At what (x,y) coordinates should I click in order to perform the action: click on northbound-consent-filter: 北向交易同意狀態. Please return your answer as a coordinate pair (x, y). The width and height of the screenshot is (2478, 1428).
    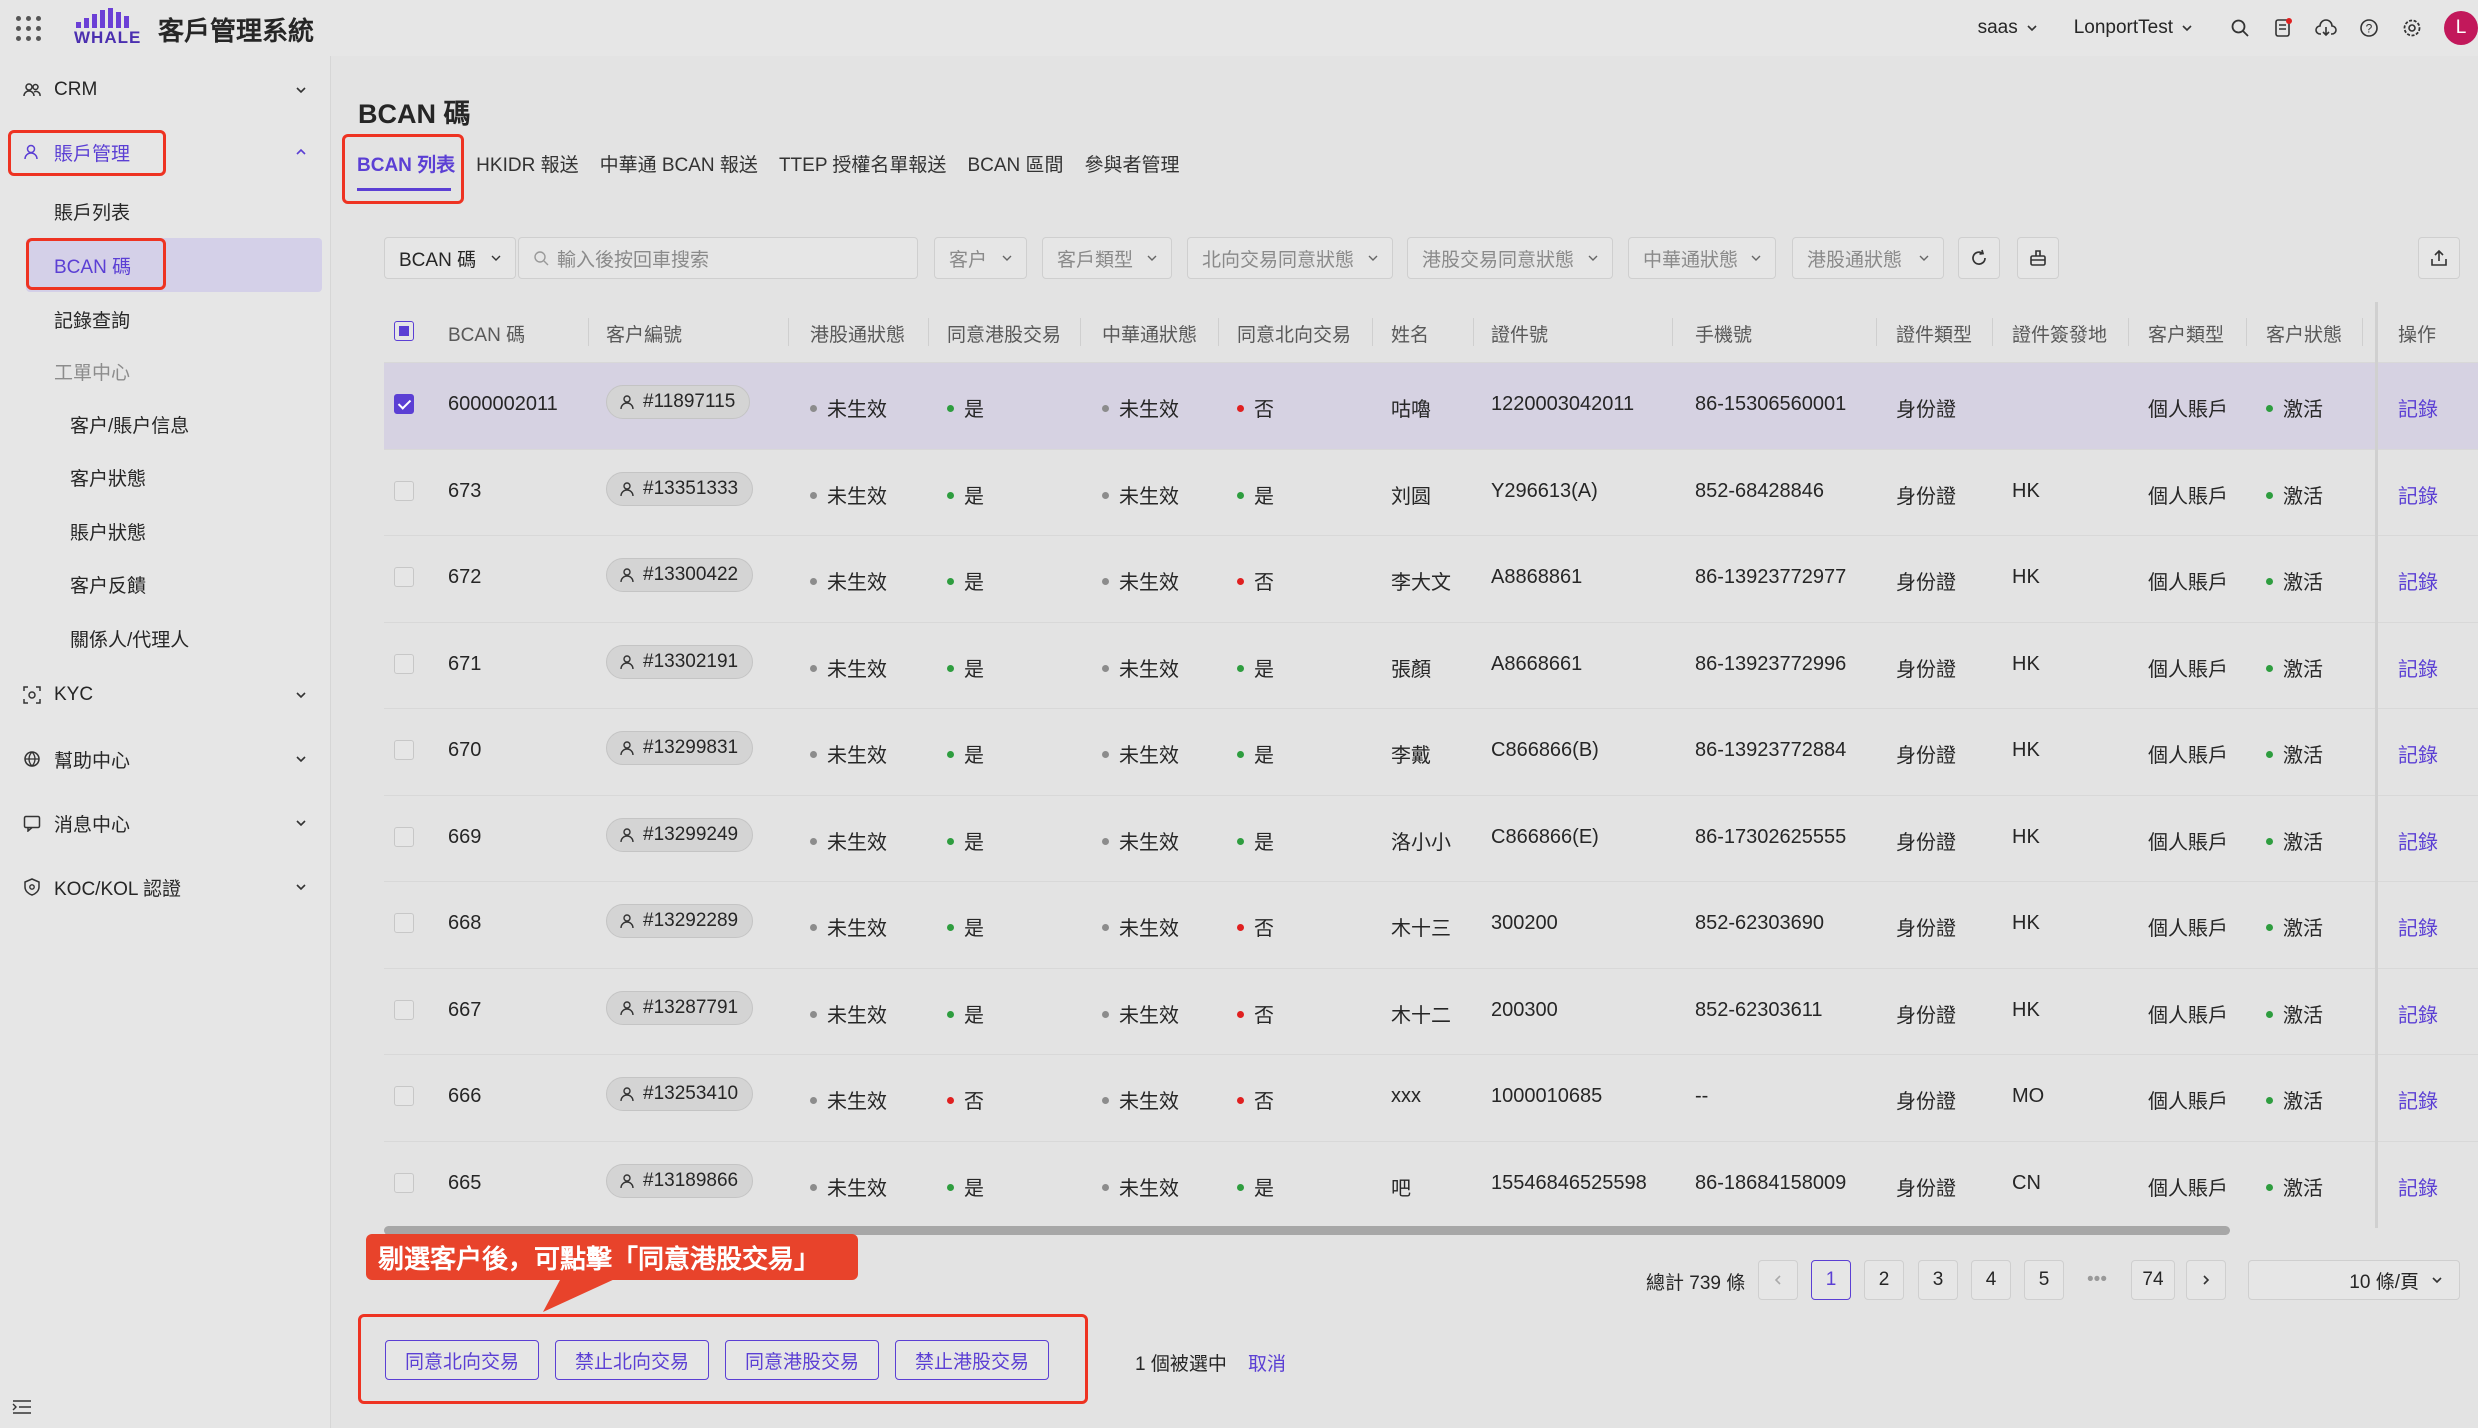
    Looking at the image, I should click on (1290, 258).